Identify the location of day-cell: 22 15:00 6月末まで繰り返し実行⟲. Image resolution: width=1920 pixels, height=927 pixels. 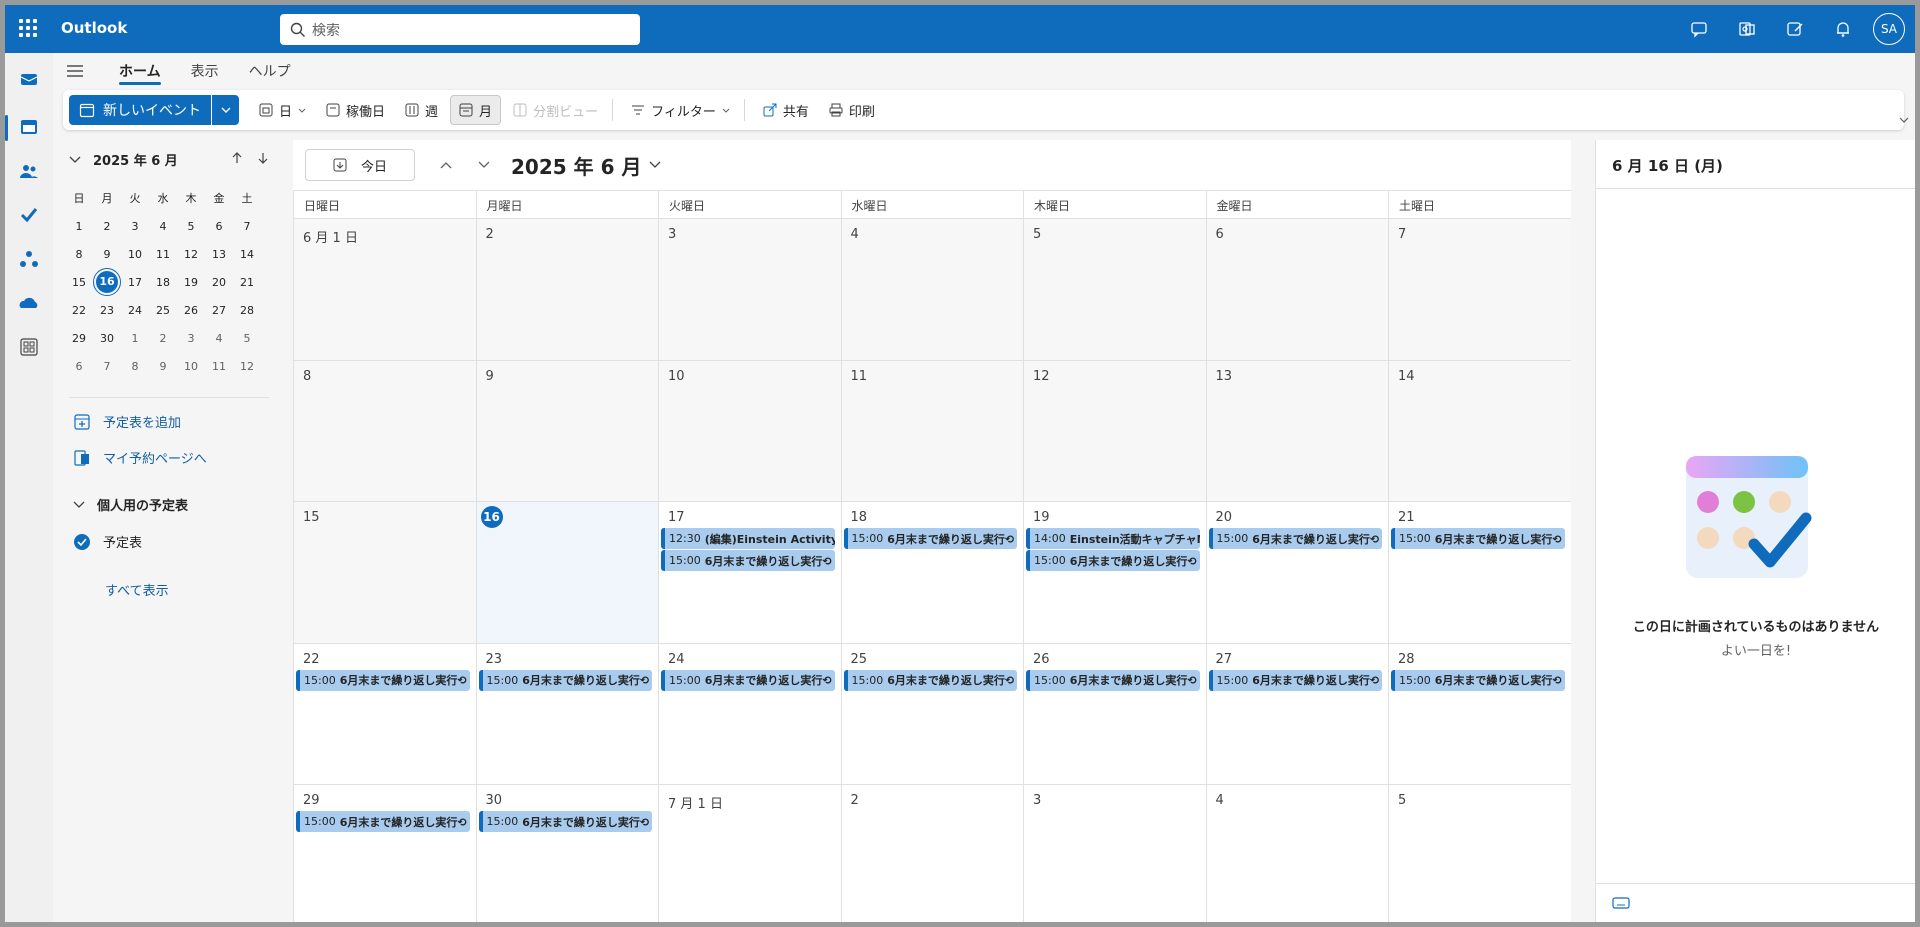
(384, 713).